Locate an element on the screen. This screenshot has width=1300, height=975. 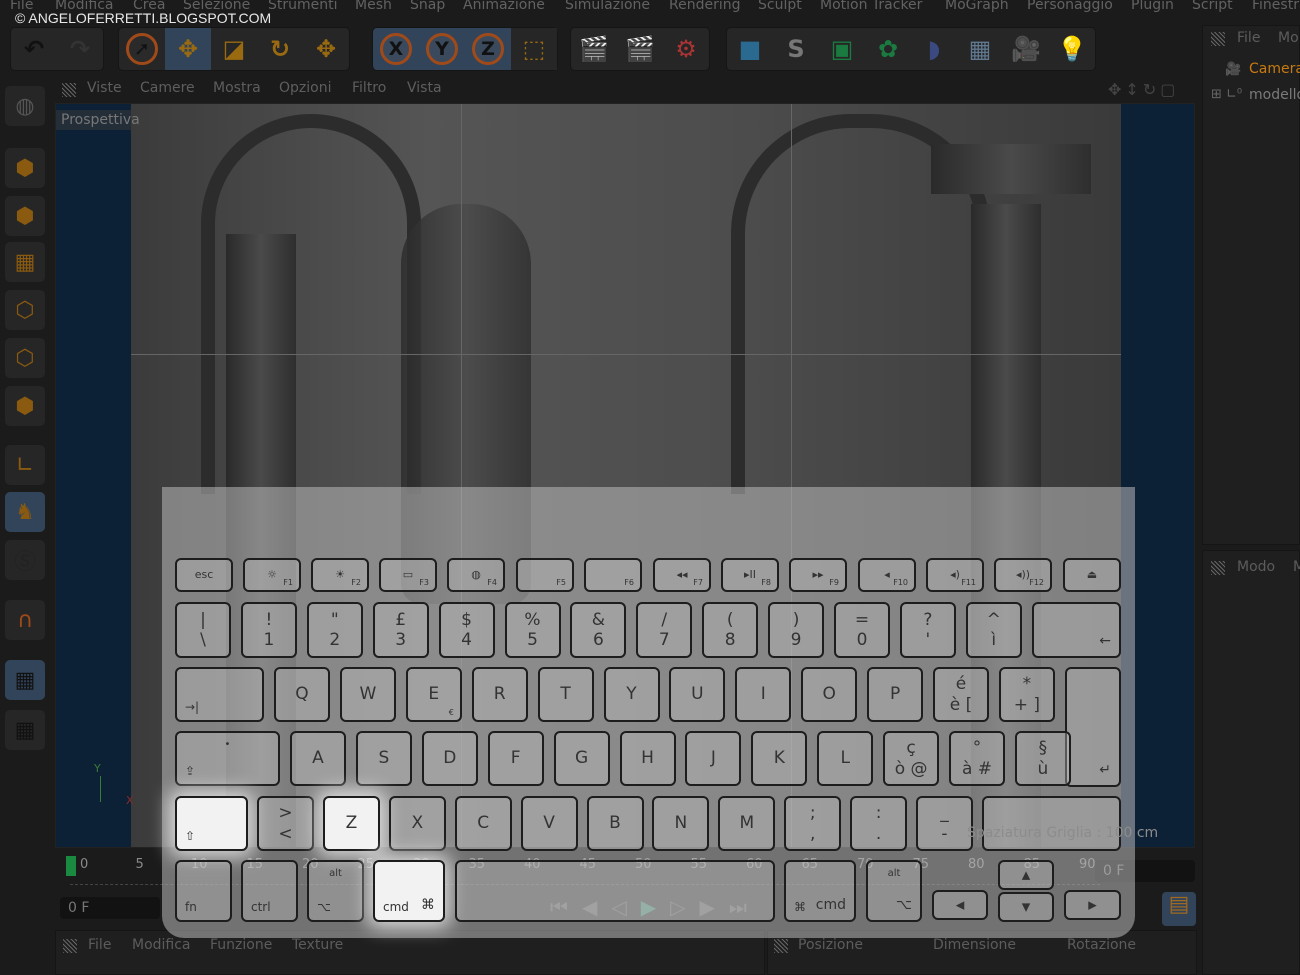
key-b: B is located at coordinates (615, 823).